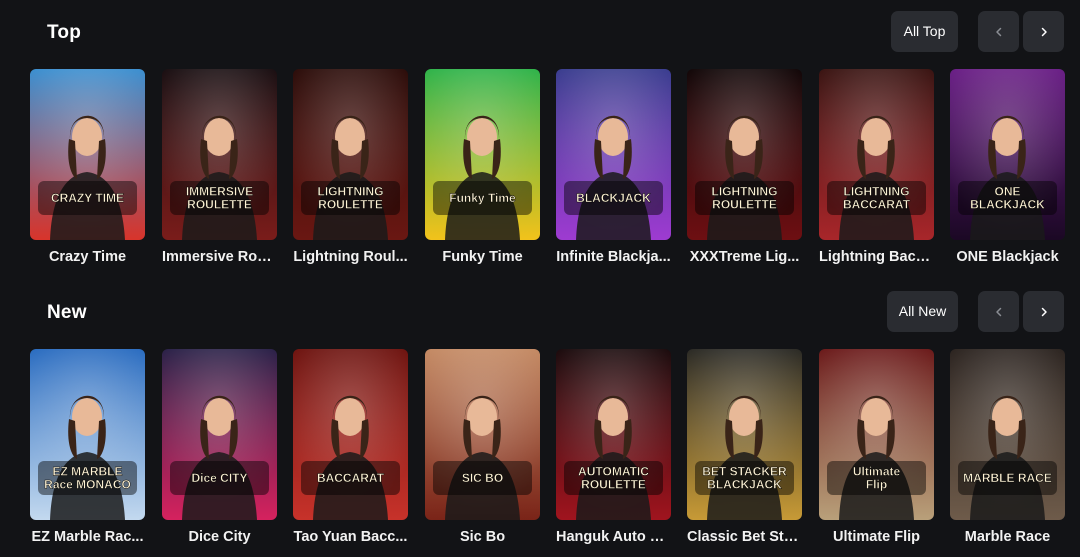 The image size is (1080, 557). I want to click on game-logo-text: Race MONACO, so click(87, 485).